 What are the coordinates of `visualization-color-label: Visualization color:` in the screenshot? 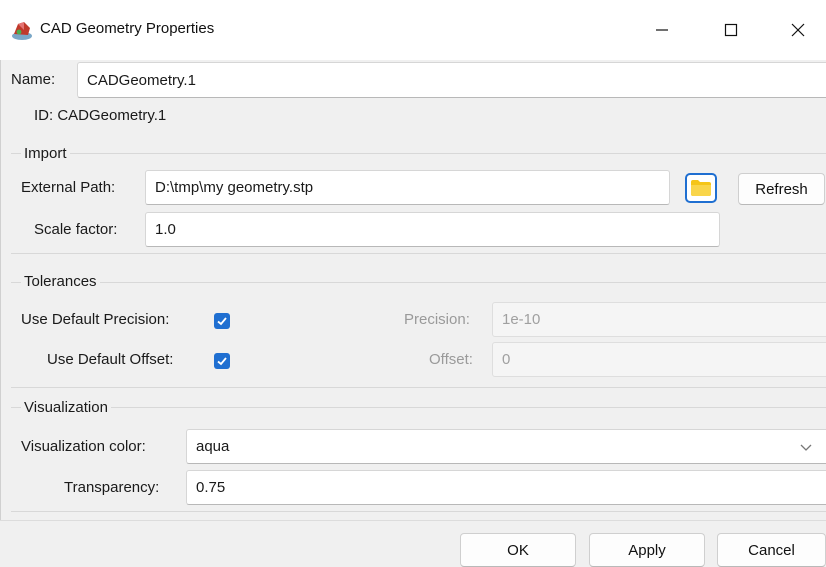 It's located at (83, 446).